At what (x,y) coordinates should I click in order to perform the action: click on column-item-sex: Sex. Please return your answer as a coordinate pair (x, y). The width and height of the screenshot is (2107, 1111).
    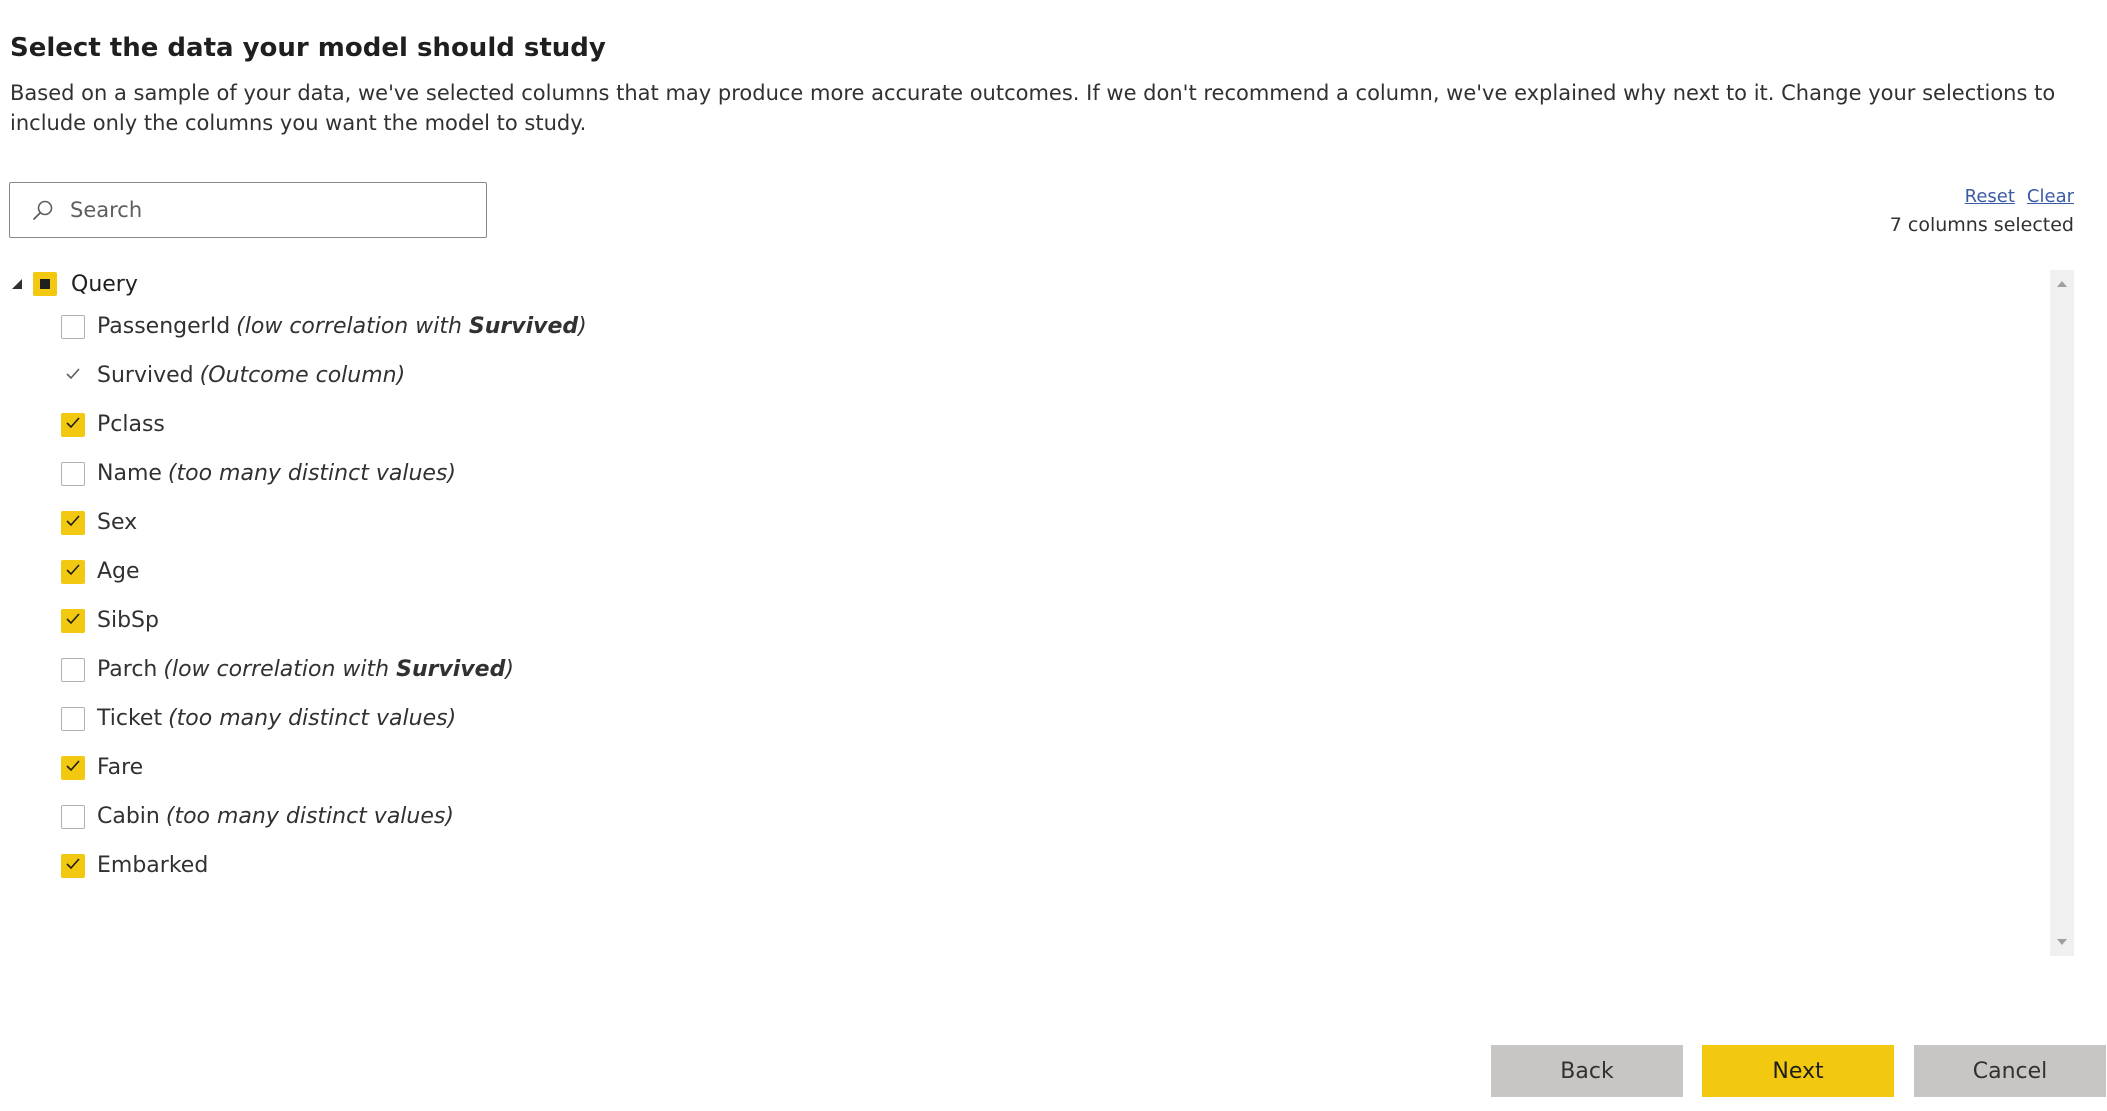
    Looking at the image, I should click on (1020, 522).